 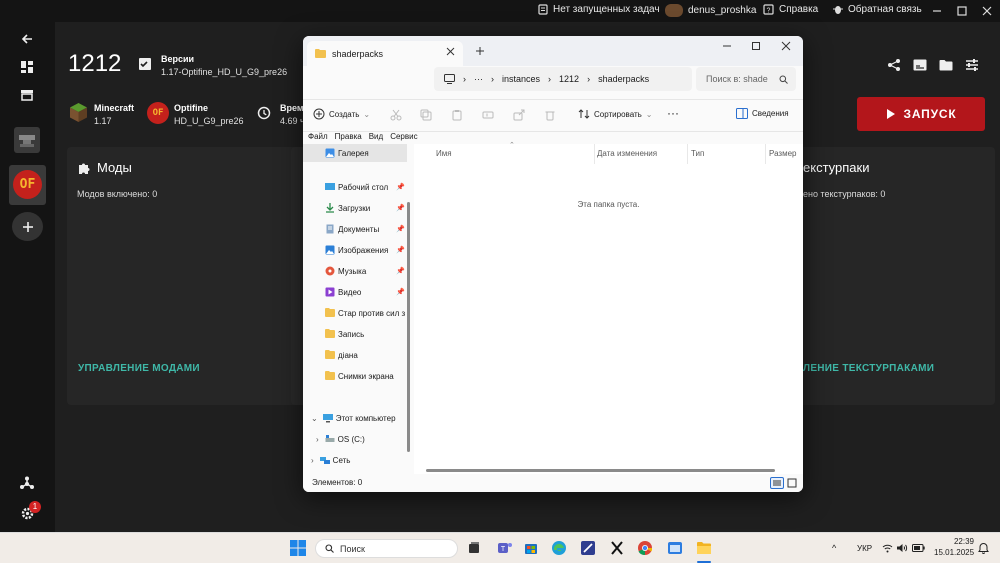 What do you see at coordinates (946, 65) in the screenshot?
I see `folder-icon` at bounding box center [946, 65].